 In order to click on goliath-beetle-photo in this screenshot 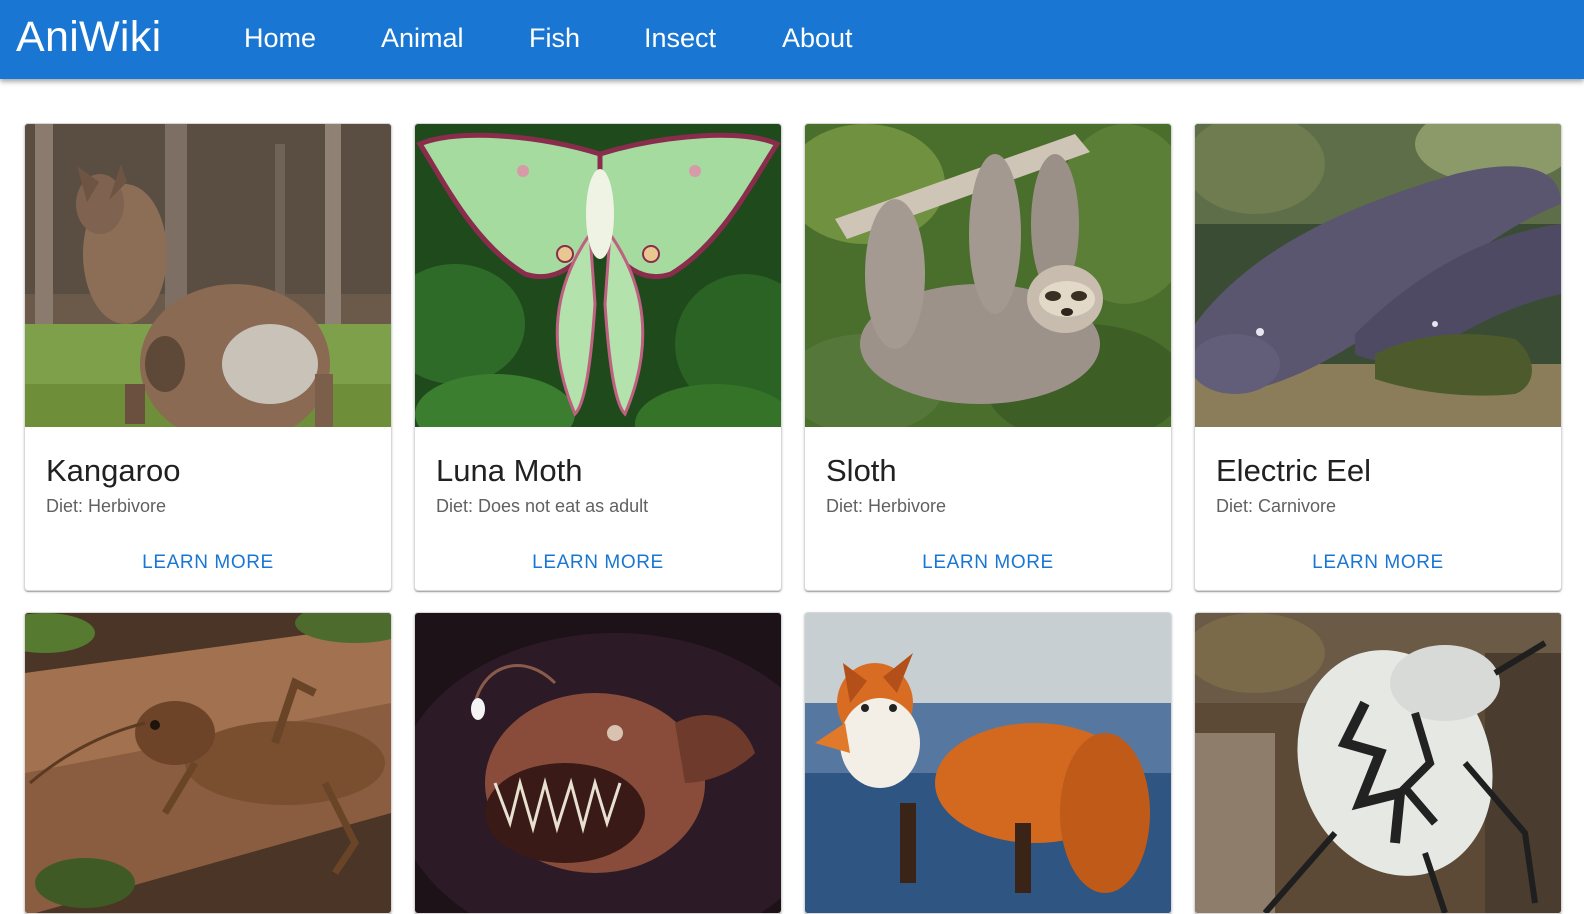, I will do `click(1378, 763)`.